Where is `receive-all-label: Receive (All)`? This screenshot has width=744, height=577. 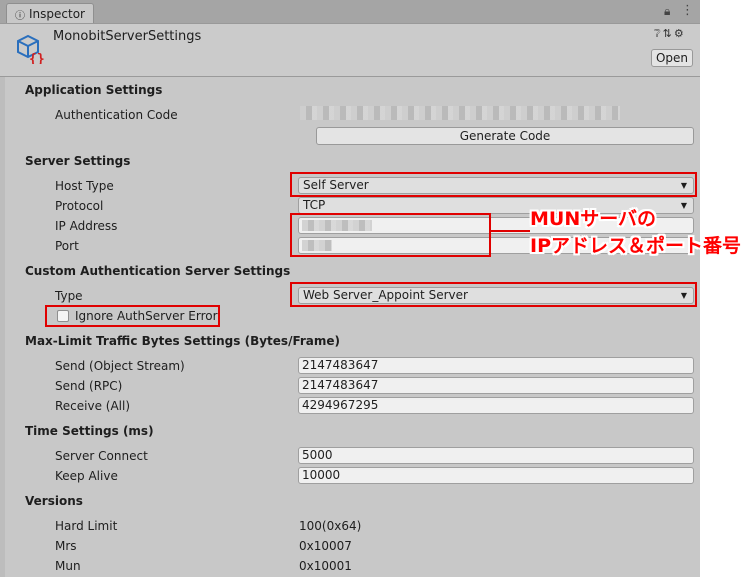 receive-all-label: Receive (All) is located at coordinates (93, 406).